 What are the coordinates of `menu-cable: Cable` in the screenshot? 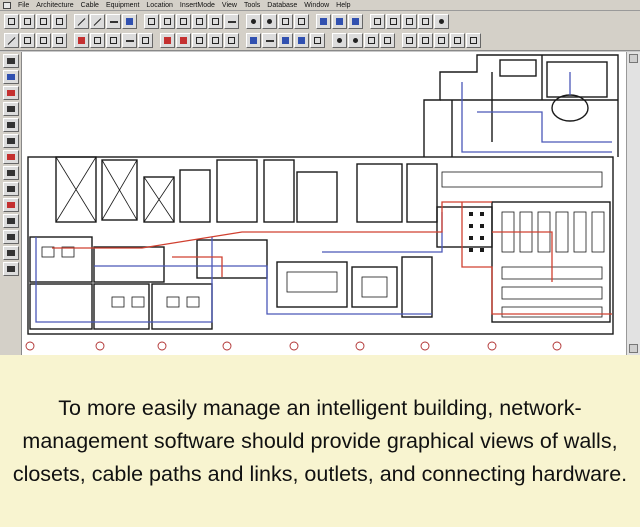 It's located at (90, 5).